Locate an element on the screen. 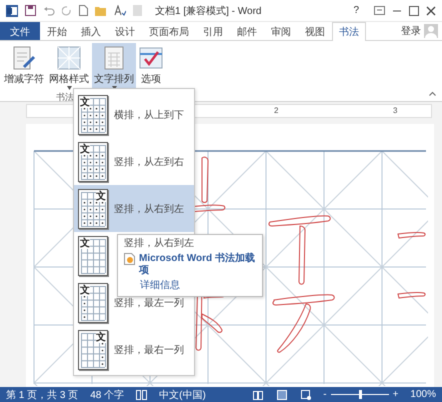  ribbon-tab: 视图 is located at coordinates (315, 31).